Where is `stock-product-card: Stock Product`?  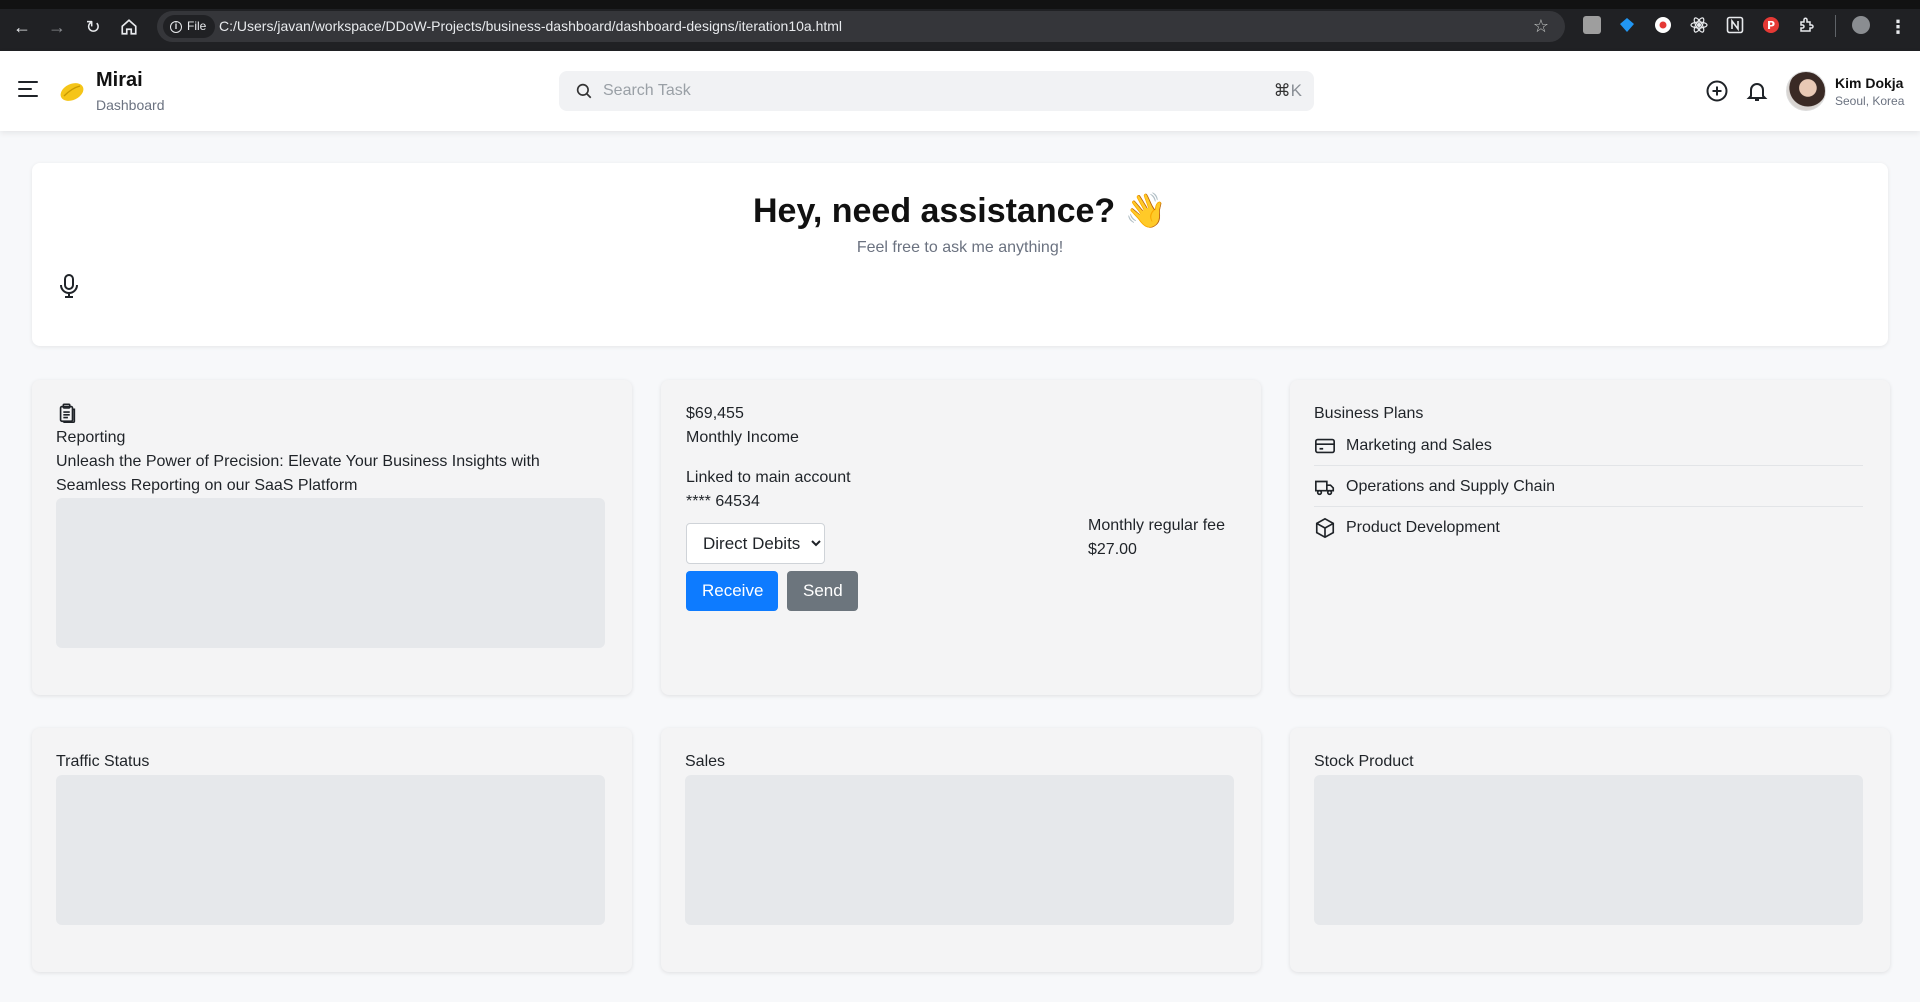
stock-product-card: Stock Product is located at coordinates (1590, 850).